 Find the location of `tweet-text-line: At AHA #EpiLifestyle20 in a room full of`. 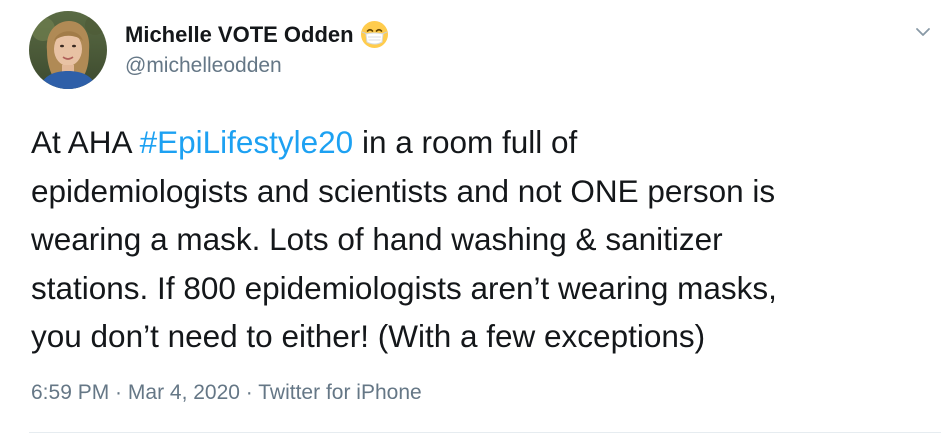

tweet-text-line: At AHA #EpiLifestyle20 in a room full of is located at coordinates (481, 142).